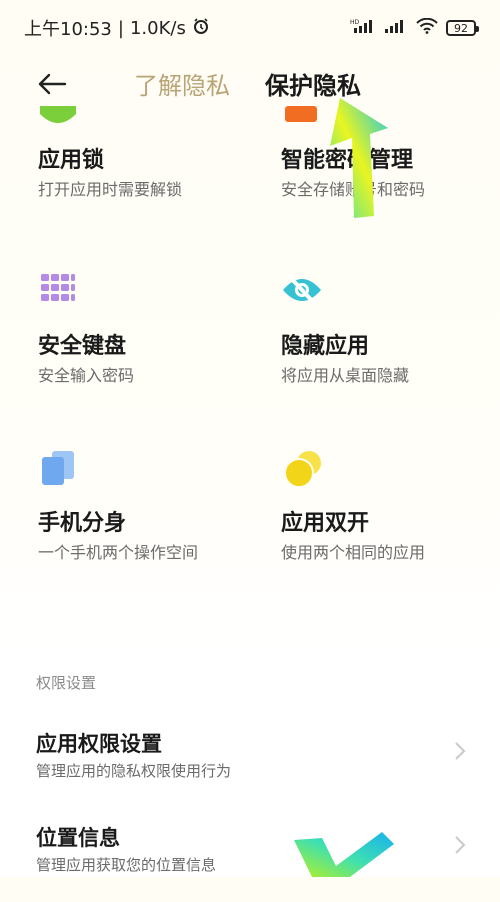 Image resolution: width=500 pixels, height=902 pixels. What do you see at coordinates (71, 160) in the screenshot?
I see `feature-title: 应用锁` at bounding box center [71, 160].